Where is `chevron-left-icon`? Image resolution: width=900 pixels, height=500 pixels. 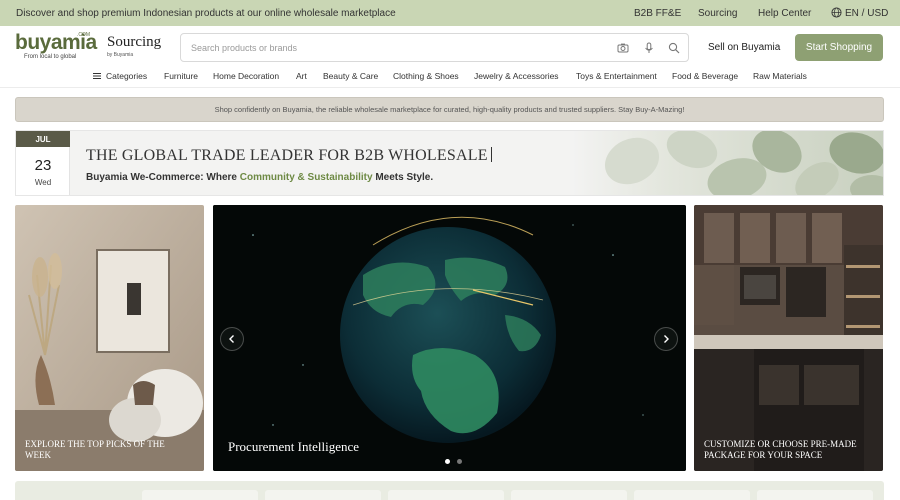 chevron-left-icon is located at coordinates (231, 339).